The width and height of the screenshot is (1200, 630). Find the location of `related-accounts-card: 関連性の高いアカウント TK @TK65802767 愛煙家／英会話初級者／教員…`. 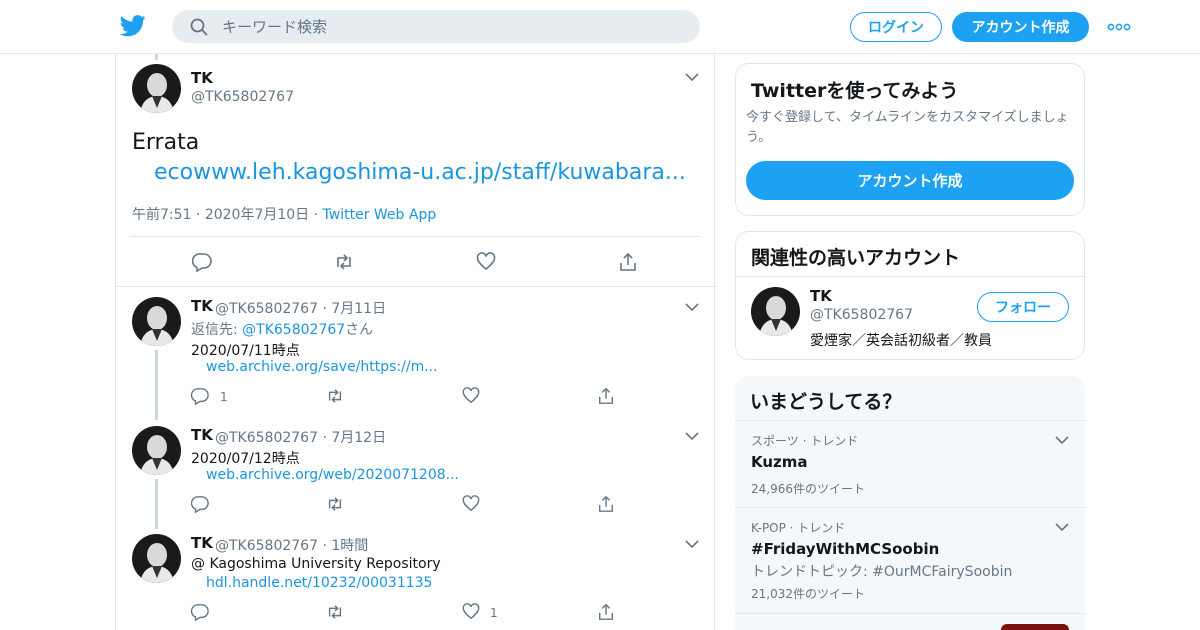

related-accounts-card: 関連性の高いアカウント TK @TK65802767 愛煙家／英会話初級者／教員… is located at coordinates (910, 295).